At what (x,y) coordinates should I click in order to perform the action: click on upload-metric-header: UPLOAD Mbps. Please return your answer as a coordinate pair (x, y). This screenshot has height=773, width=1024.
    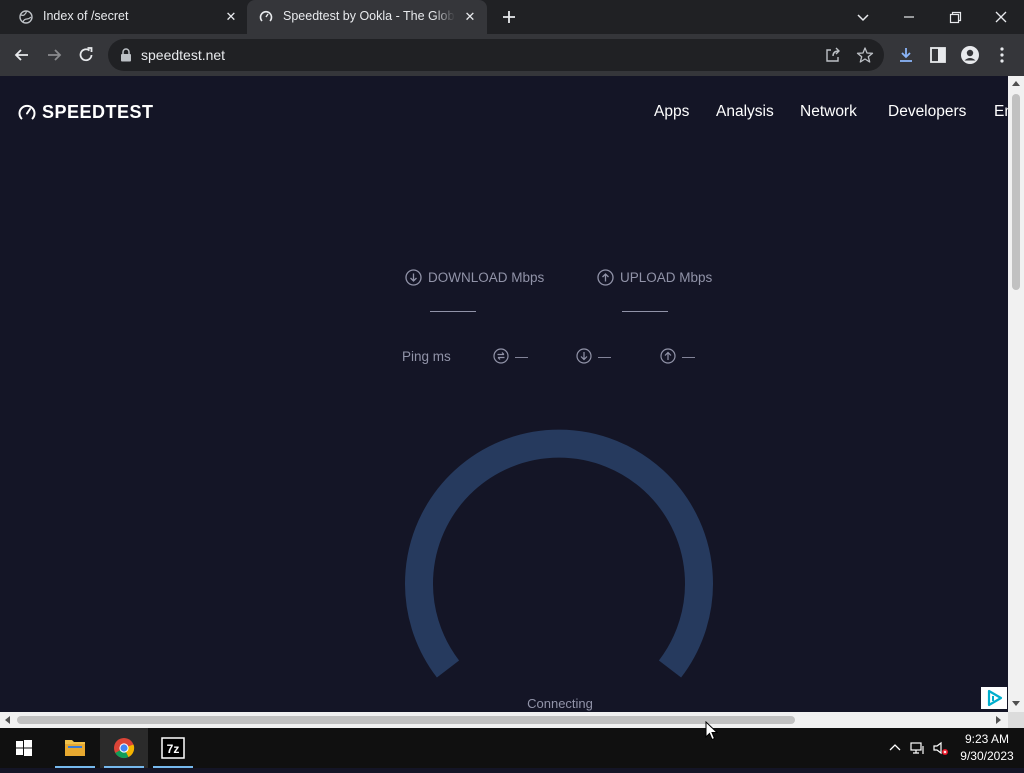
    Looking at the image, I should click on (654, 277).